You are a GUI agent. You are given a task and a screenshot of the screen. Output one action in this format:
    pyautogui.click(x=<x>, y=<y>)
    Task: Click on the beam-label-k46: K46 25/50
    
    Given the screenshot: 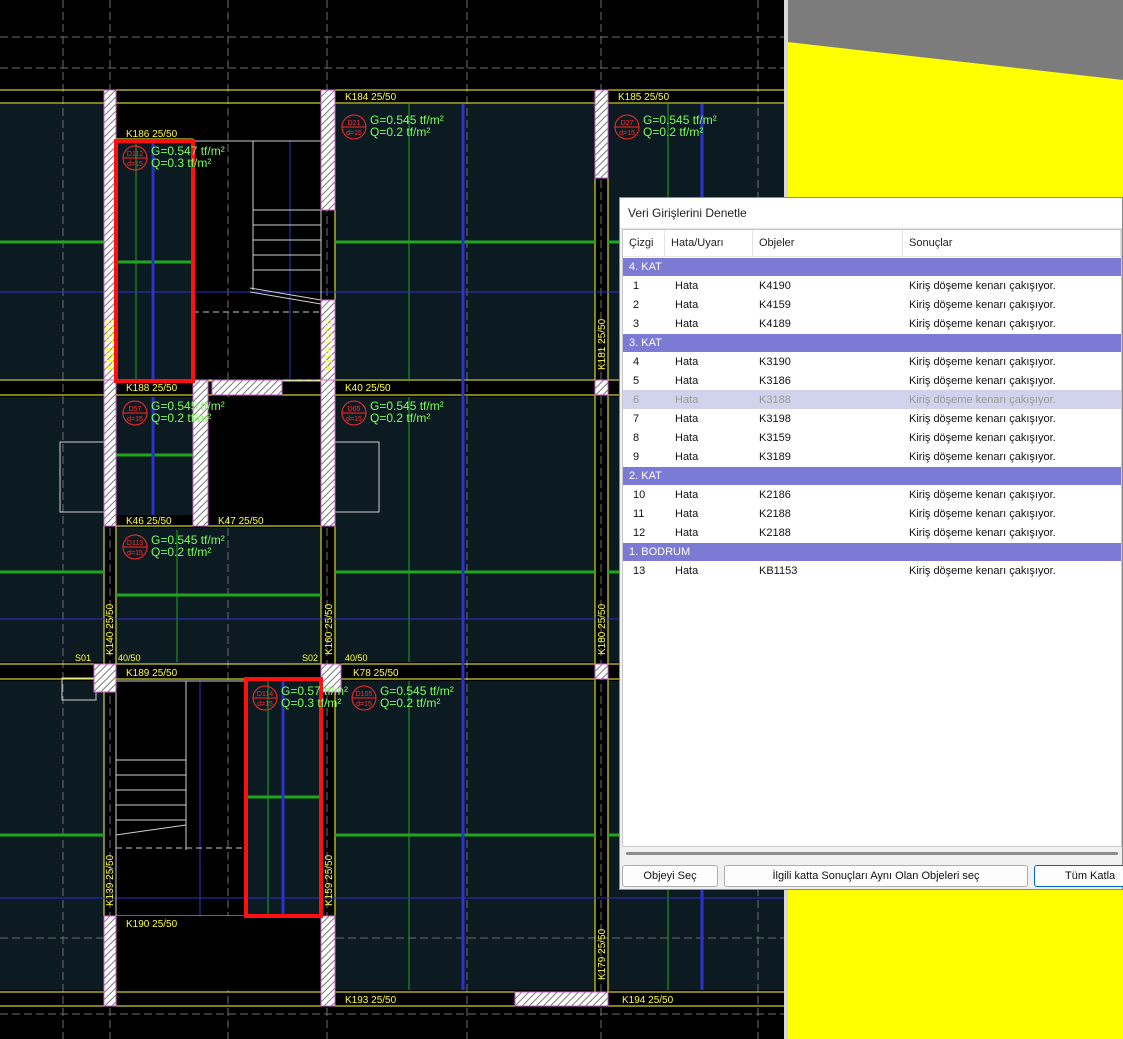 What is the action you would take?
    pyautogui.click(x=149, y=521)
    